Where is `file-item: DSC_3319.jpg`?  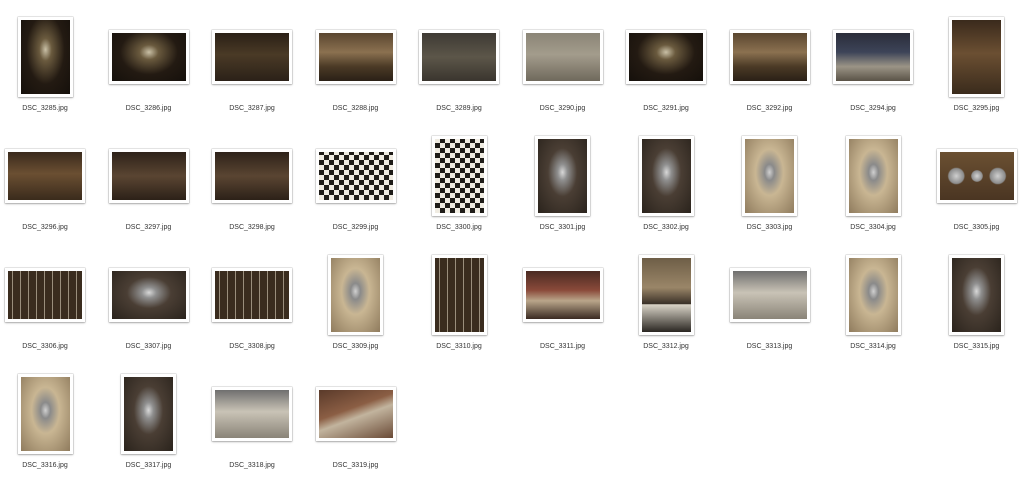
file-item: DSC_3319.jpg is located at coordinates (356, 426).